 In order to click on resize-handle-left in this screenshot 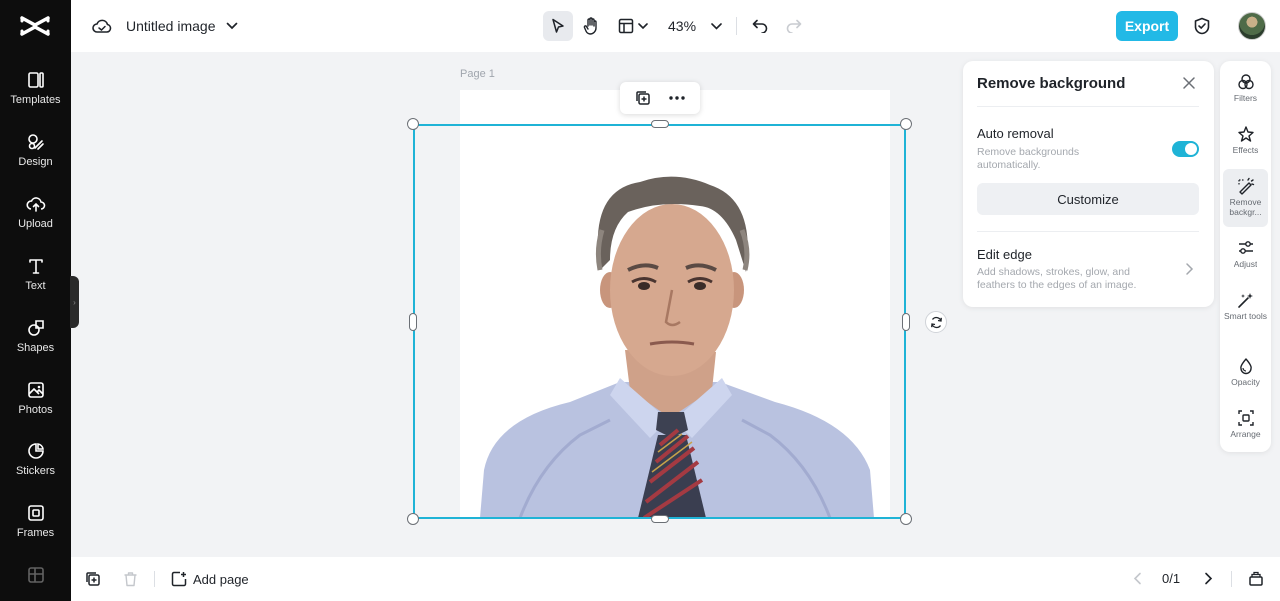, I will do `click(413, 322)`.